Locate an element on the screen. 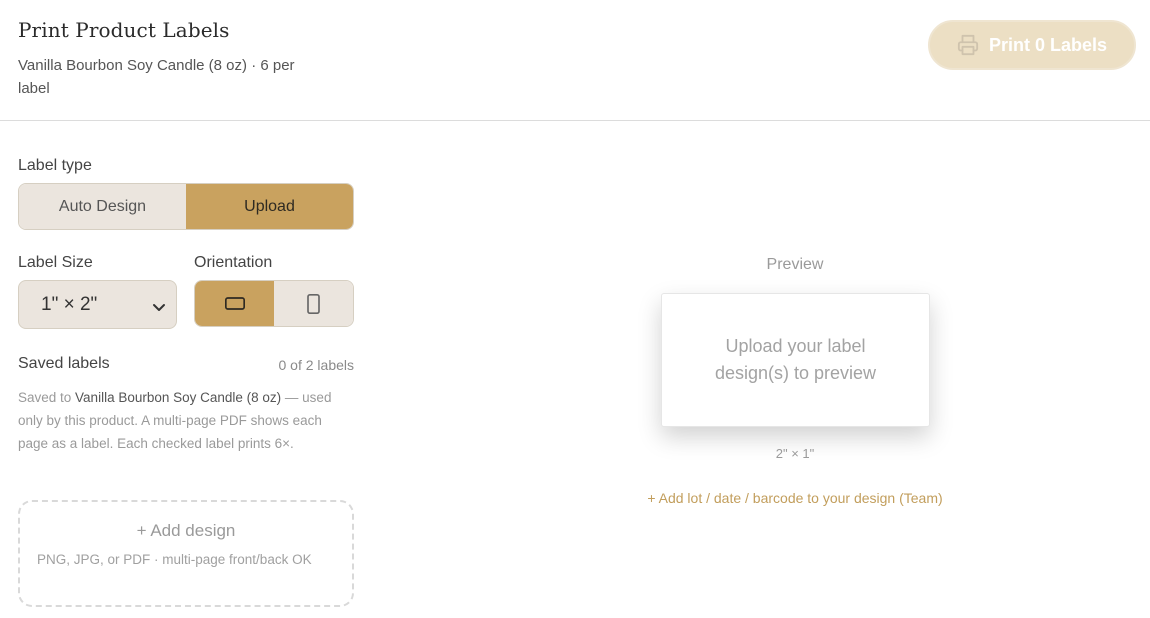 The image size is (1150, 618). saved-labels-heading: Saved labels is located at coordinates (64, 363).